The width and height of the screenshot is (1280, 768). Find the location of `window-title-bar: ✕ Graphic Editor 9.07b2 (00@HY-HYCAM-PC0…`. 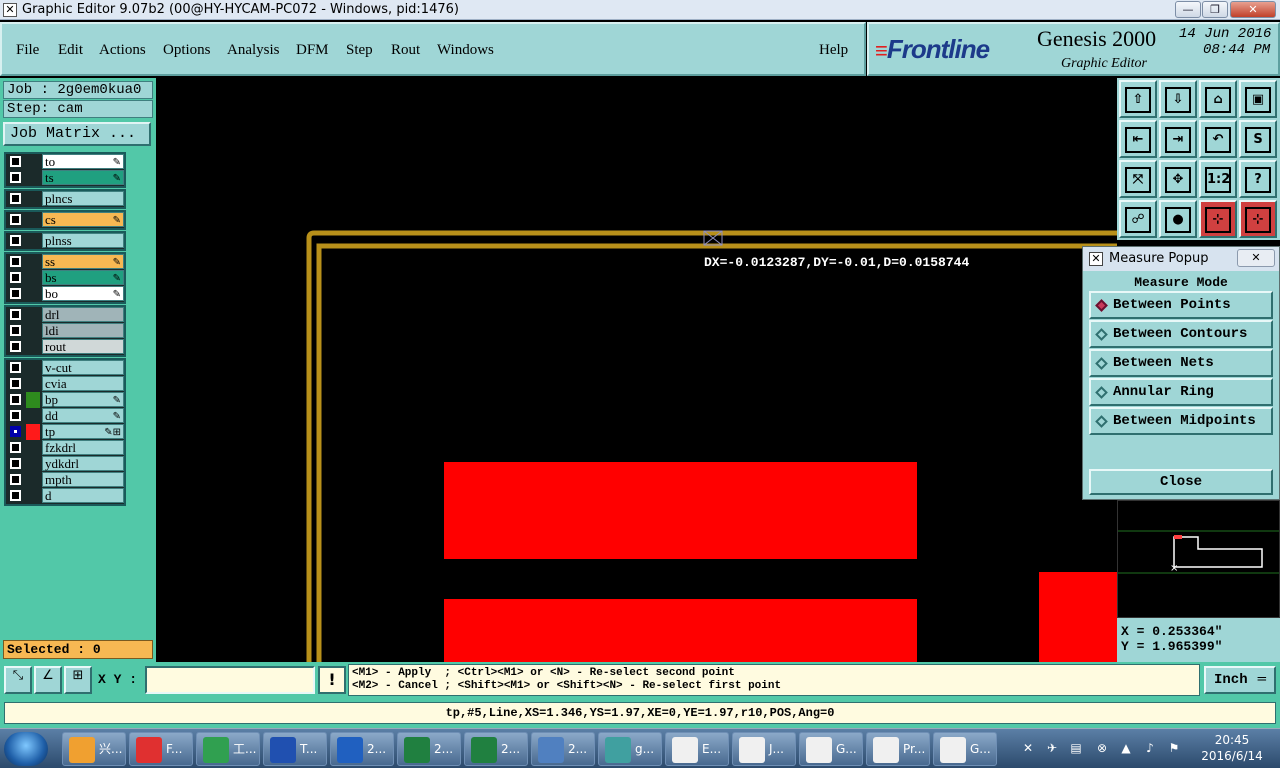

window-title-bar: ✕ Graphic Editor 9.07b2 (00@HY-HYCAM-PC0… is located at coordinates (640, 10).